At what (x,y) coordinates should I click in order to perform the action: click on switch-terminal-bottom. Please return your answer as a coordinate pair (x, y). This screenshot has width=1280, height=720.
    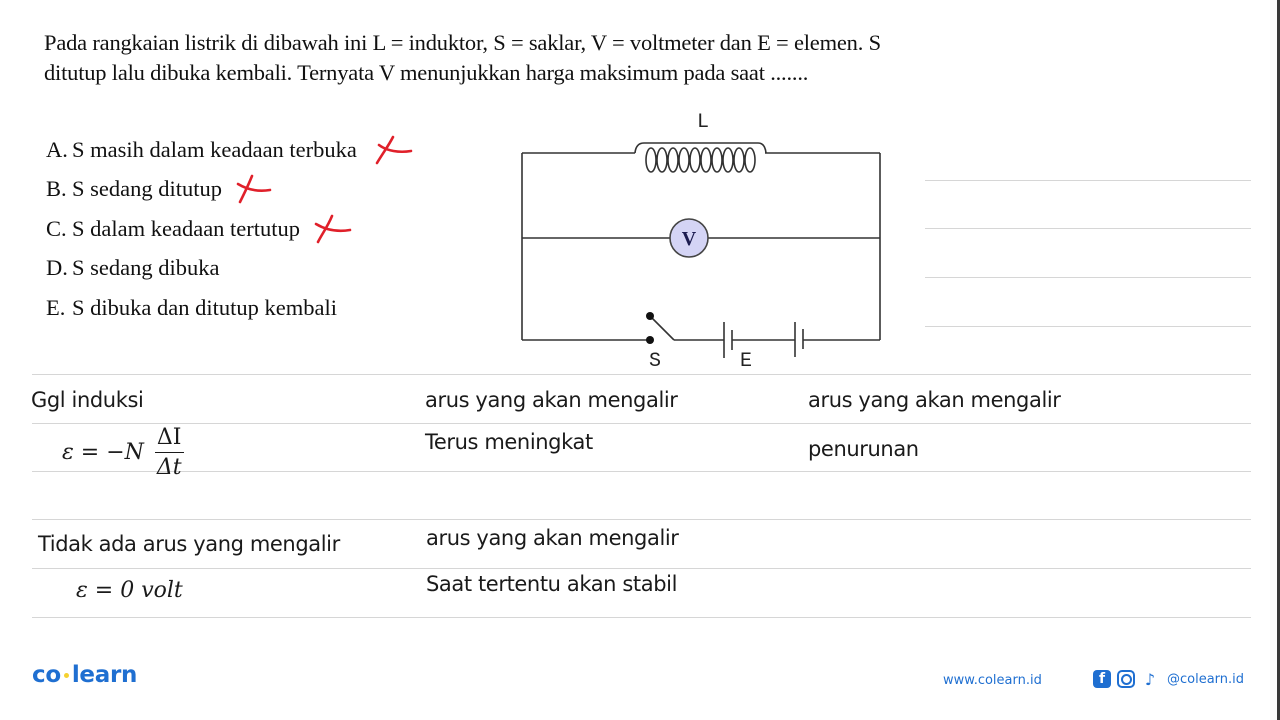
    Looking at the image, I should click on (650, 340).